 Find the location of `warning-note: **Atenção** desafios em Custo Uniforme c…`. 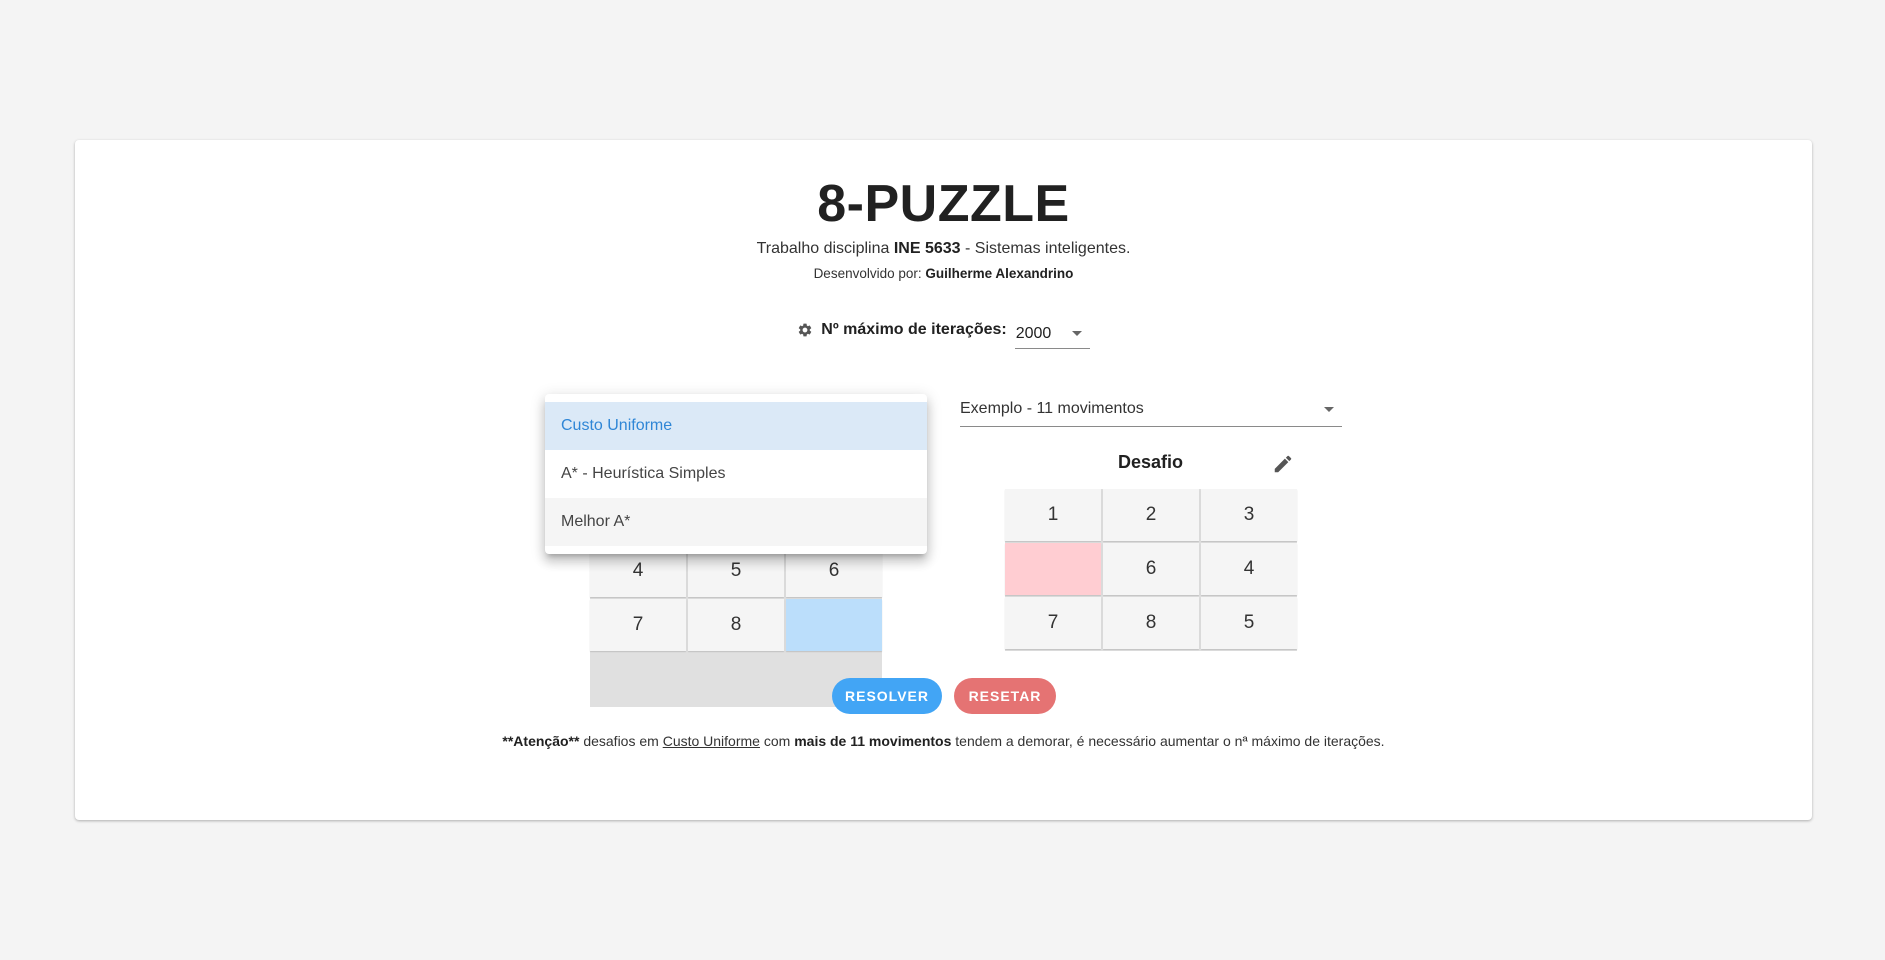

warning-note: **Atenção** desafios em Custo Uniforme c… is located at coordinates (943, 741).